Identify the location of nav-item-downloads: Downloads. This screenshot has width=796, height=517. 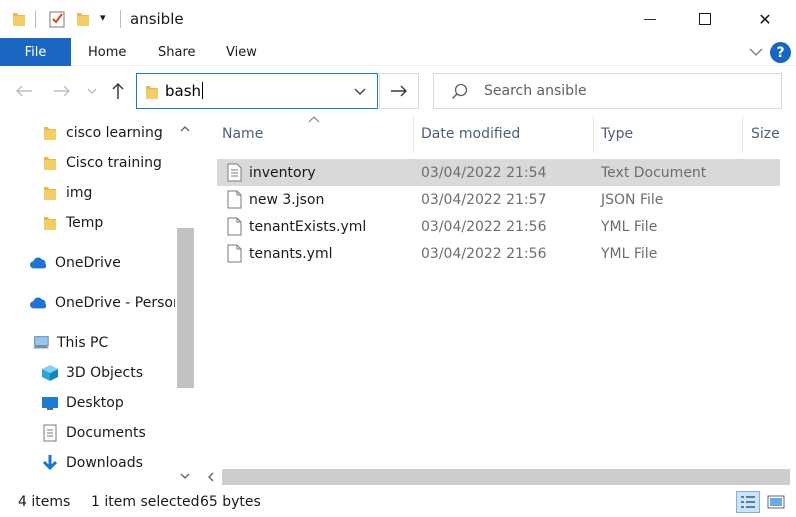
(92, 463).